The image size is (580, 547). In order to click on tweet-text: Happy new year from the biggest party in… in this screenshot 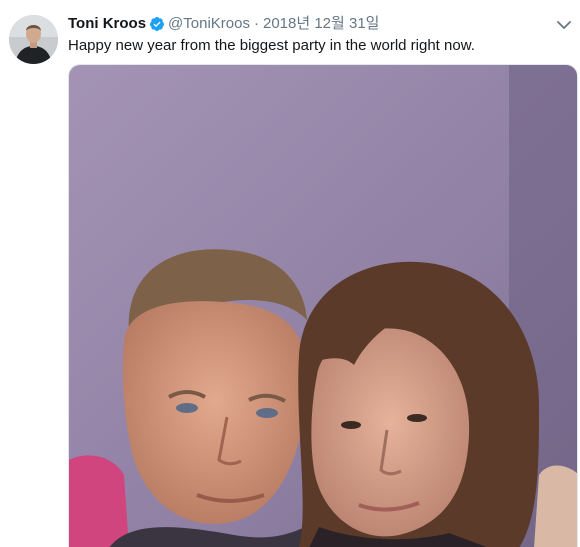, I will do `click(271, 45)`.